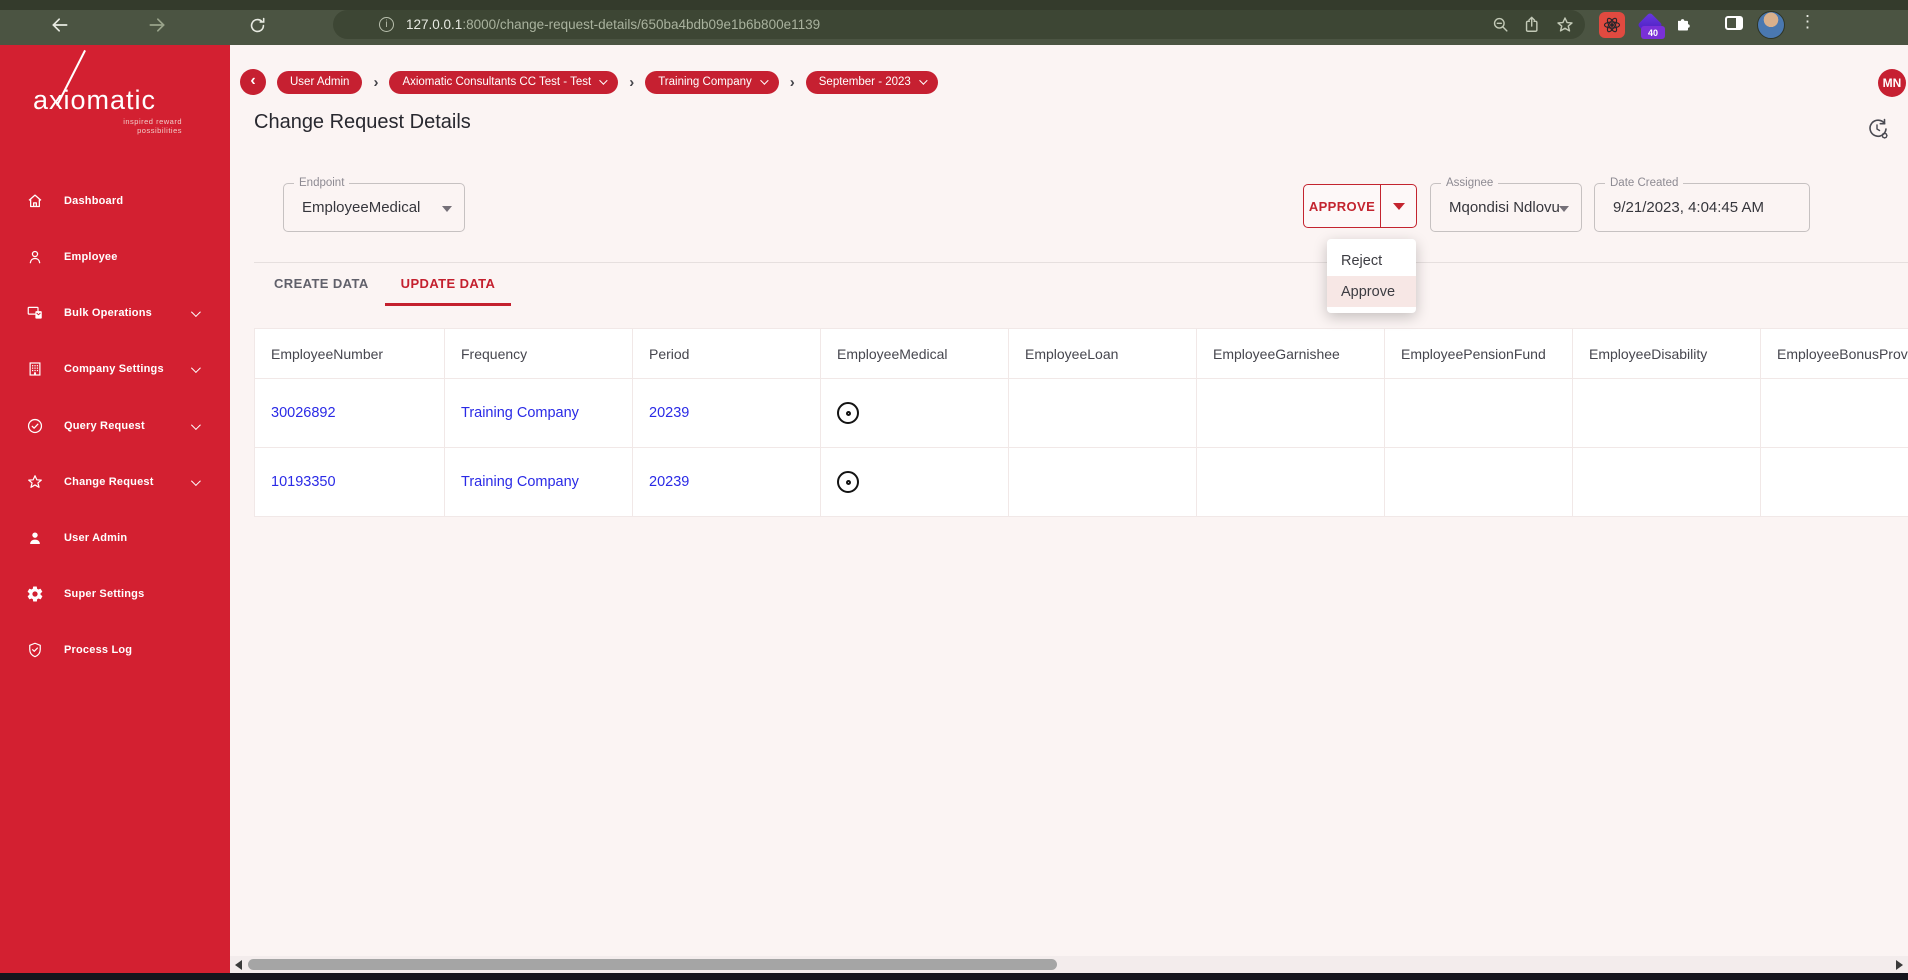 The image size is (1908, 980). I want to click on assignee-value: Mqondisi Ndlovu, so click(1504, 207).